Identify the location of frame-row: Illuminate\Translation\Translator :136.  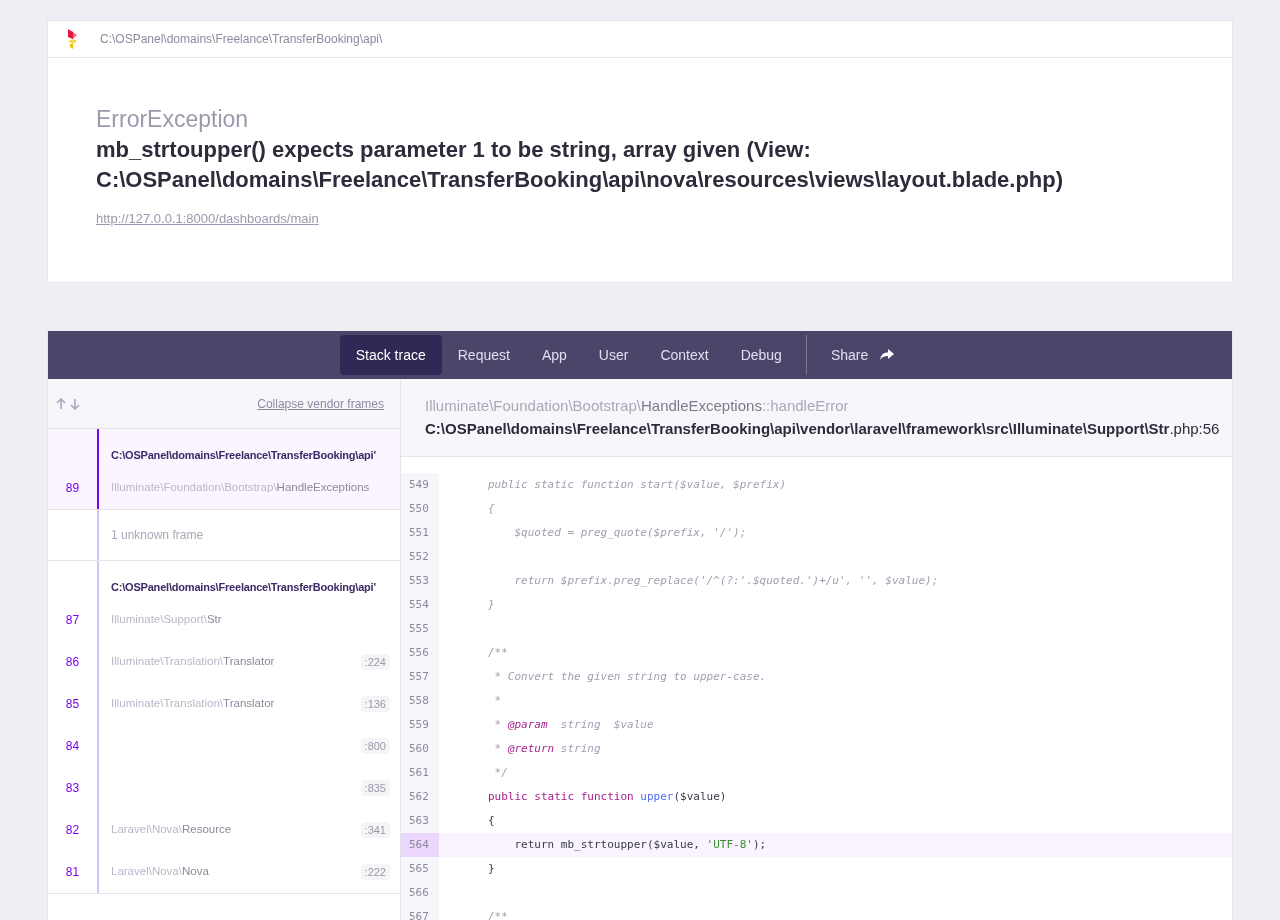
(248, 704).